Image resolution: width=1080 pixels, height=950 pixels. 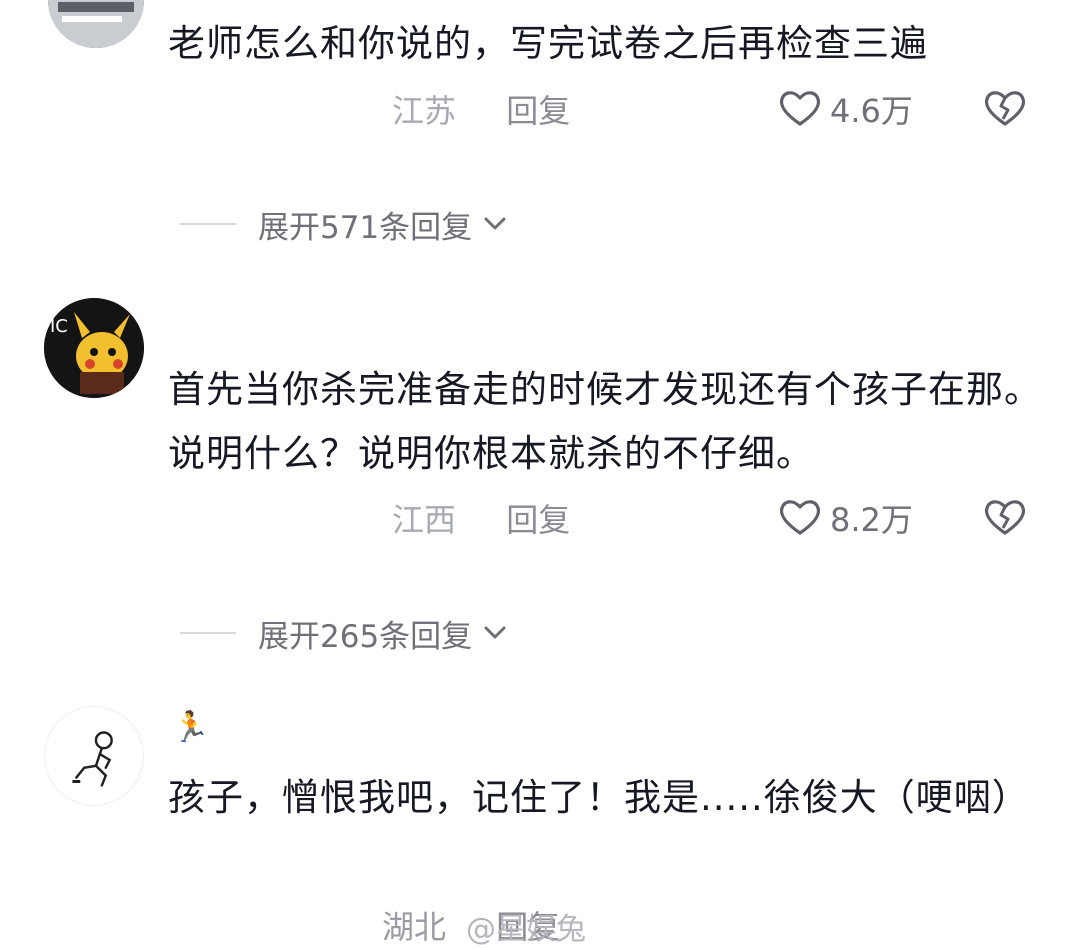 What do you see at coordinates (59, 326) in the screenshot?
I see `svg-text: IC` at bounding box center [59, 326].